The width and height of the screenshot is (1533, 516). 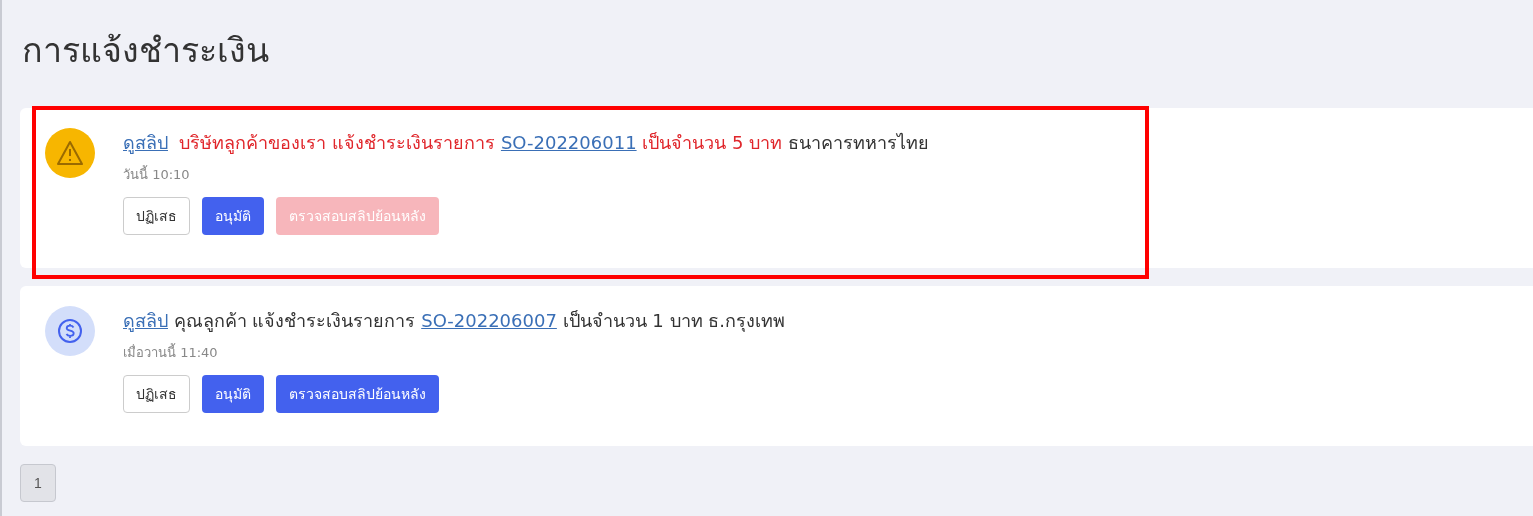 What do you see at coordinates (489, 320) in the screenshot?
I see `order-link: SO-202206007` at bounding box center [489, 320].